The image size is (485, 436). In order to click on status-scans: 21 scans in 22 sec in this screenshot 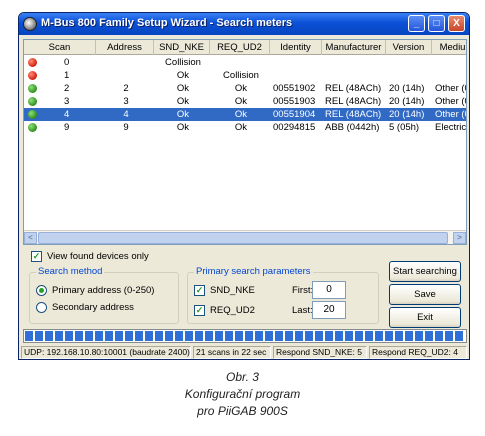, I will do `click(232, 352)`.